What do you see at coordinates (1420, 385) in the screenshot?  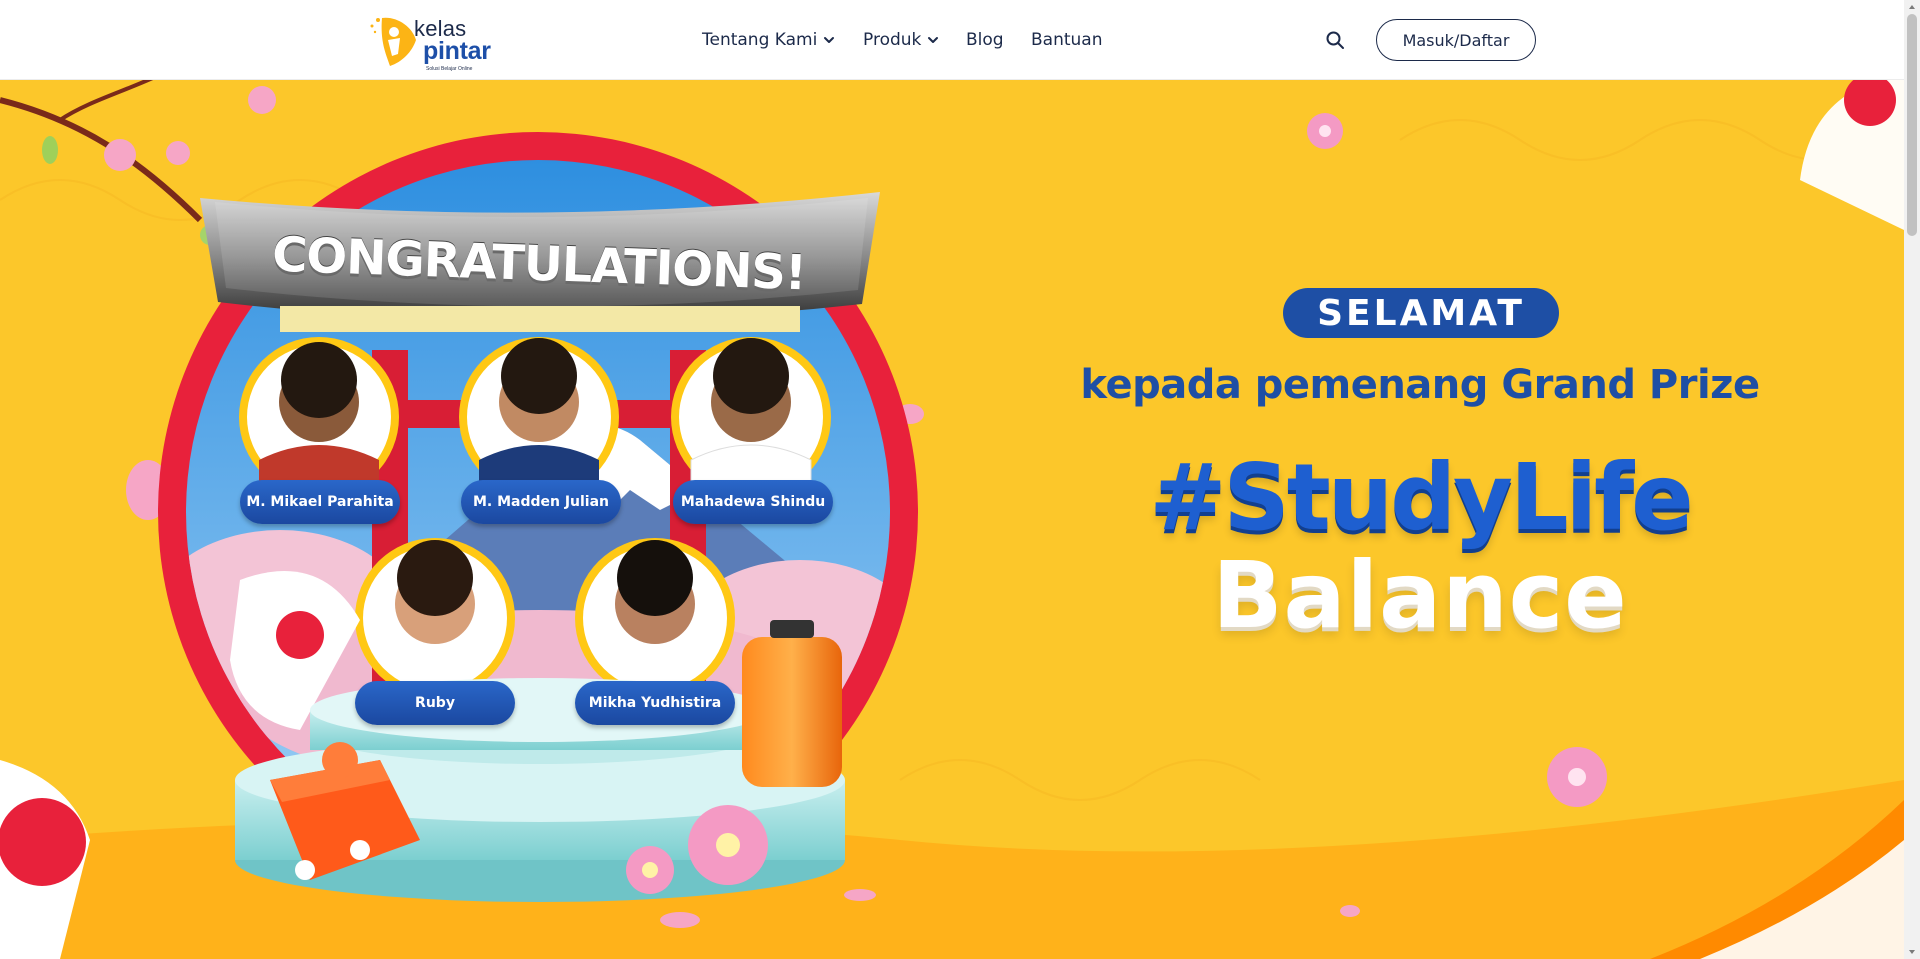 I see `banner-subtitle: kepada pemenang Grand Prize` at bounding box center [1420, 385].